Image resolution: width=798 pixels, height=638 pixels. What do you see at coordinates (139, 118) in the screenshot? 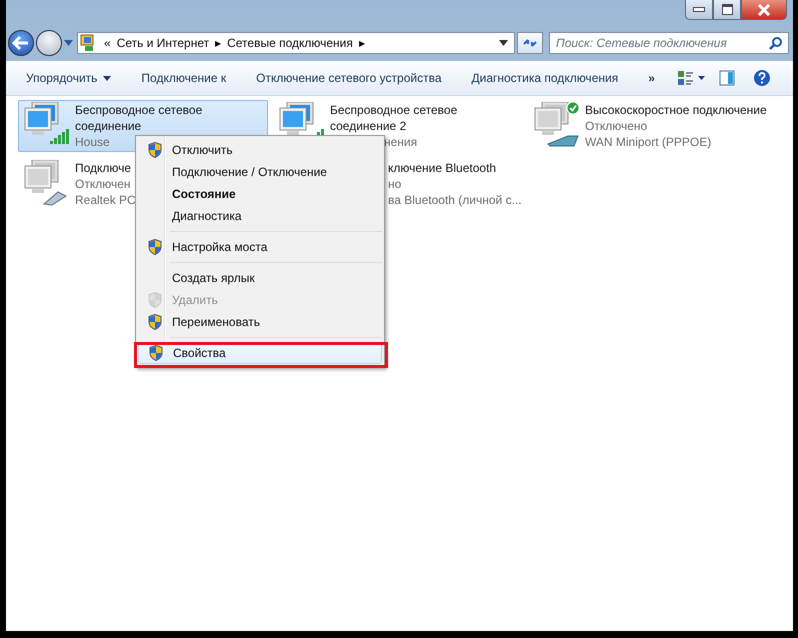
I see `connection-name: Беспроводное сетевое соединение` at bounding box center [139, 118].